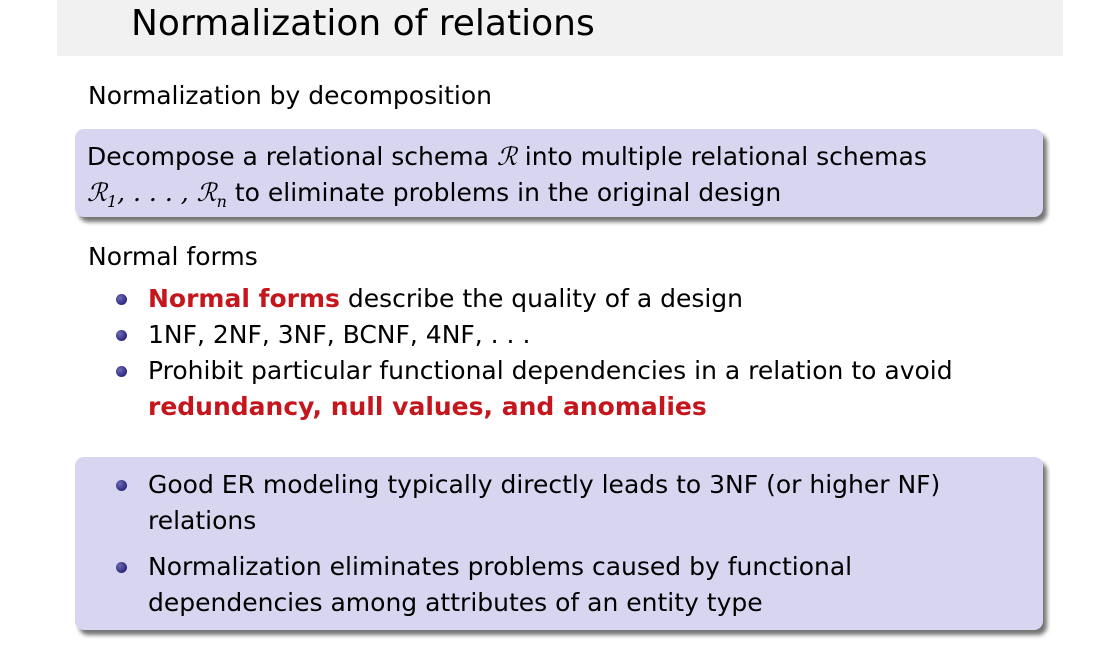  What do you see at coordinates (721, 156) in the screenshot?
I see `definition-text-b: into multiple relational schemas` at bounding box center [721, 156].